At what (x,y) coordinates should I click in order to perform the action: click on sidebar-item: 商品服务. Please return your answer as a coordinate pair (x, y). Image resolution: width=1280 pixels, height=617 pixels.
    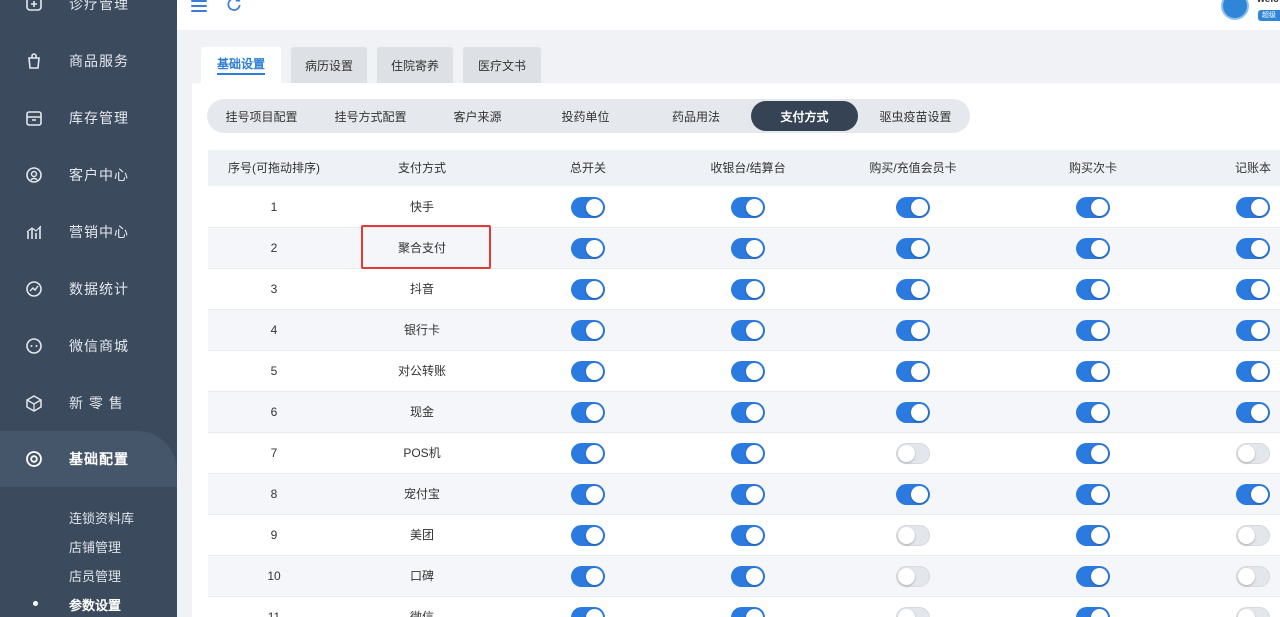
    Looking at the image, I should click on (88, 61).